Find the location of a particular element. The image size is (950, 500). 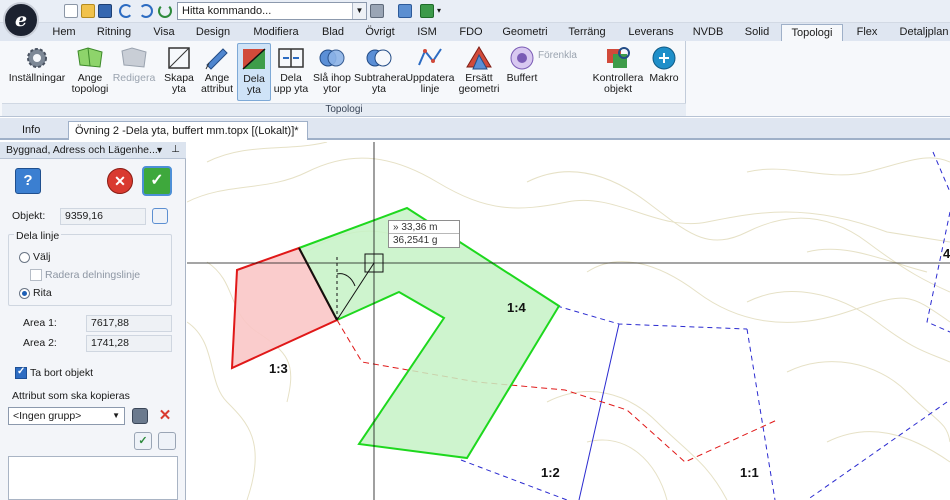

pin-icon: ⊥ is located at coordinates (175, 150).